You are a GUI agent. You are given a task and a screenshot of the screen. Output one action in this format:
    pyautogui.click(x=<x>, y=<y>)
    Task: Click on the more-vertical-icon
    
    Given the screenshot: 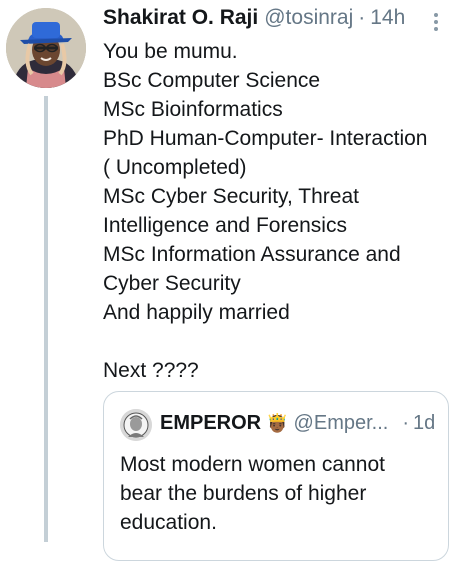 What is the action you would take?
    pyautogui.click(x=436, y=22)
    